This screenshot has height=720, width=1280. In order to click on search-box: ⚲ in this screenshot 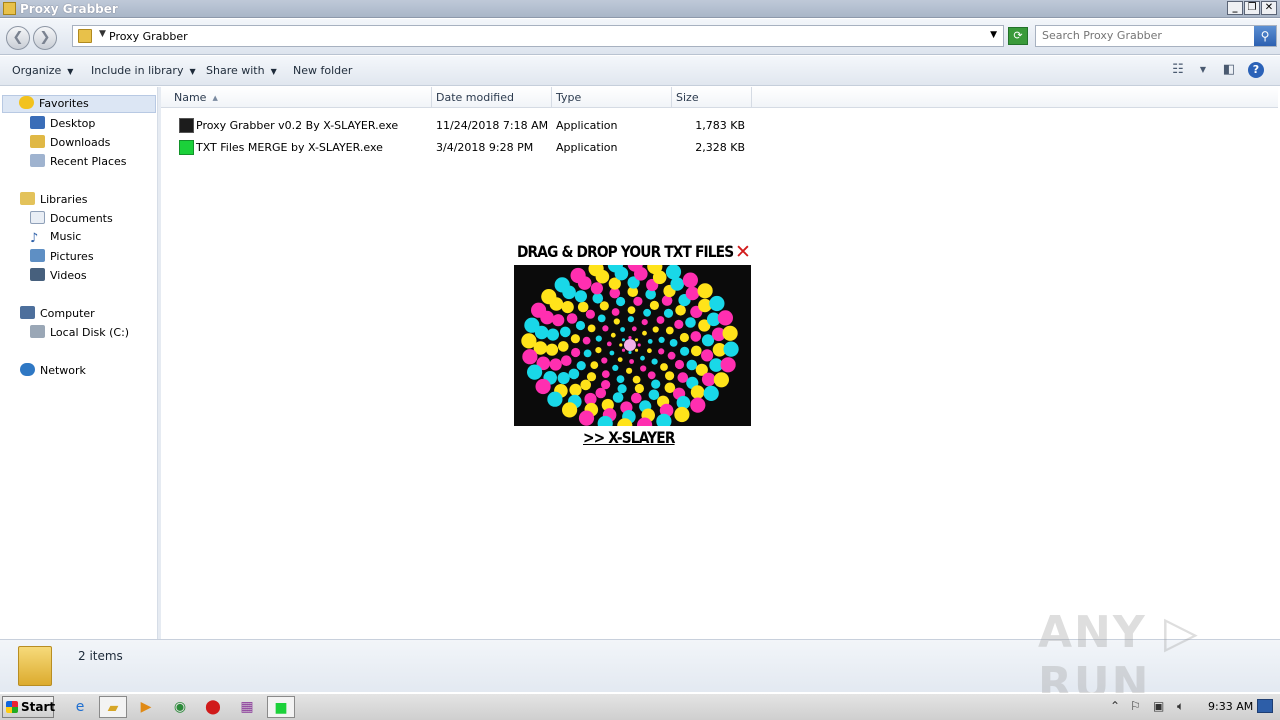, I will do `click(1156, 36)`.